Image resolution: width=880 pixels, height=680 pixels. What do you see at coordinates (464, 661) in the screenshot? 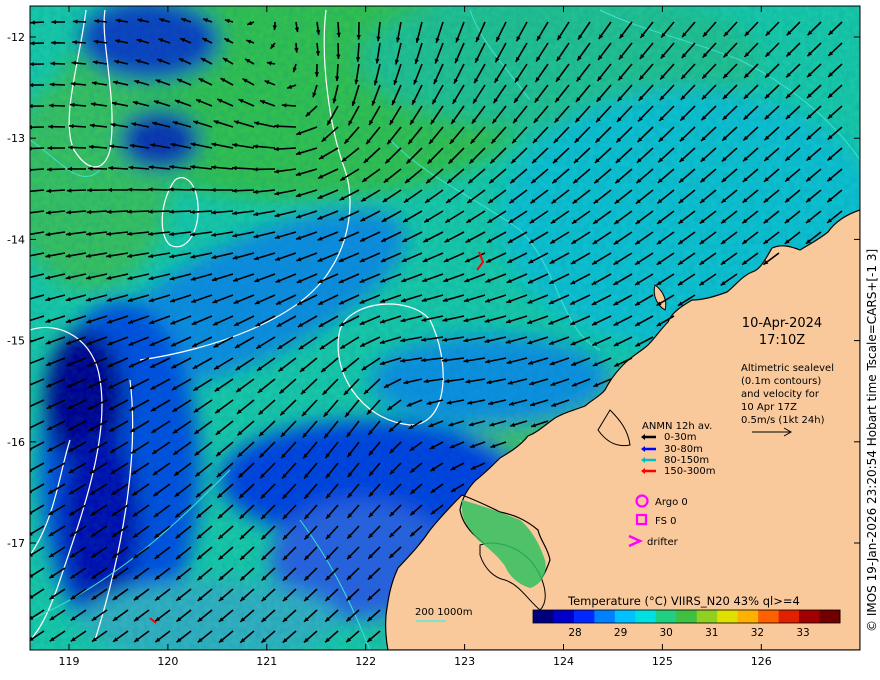
I see `lon-tick-label: 123` at bounding box center [464, 661].